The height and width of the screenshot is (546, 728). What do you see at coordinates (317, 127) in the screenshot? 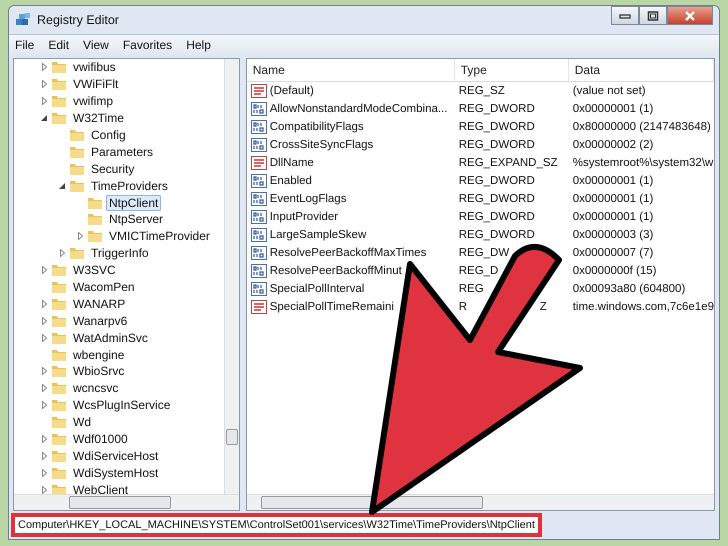
I see `value-name: CompatibilityFlags` at bounding box center [317, 127].